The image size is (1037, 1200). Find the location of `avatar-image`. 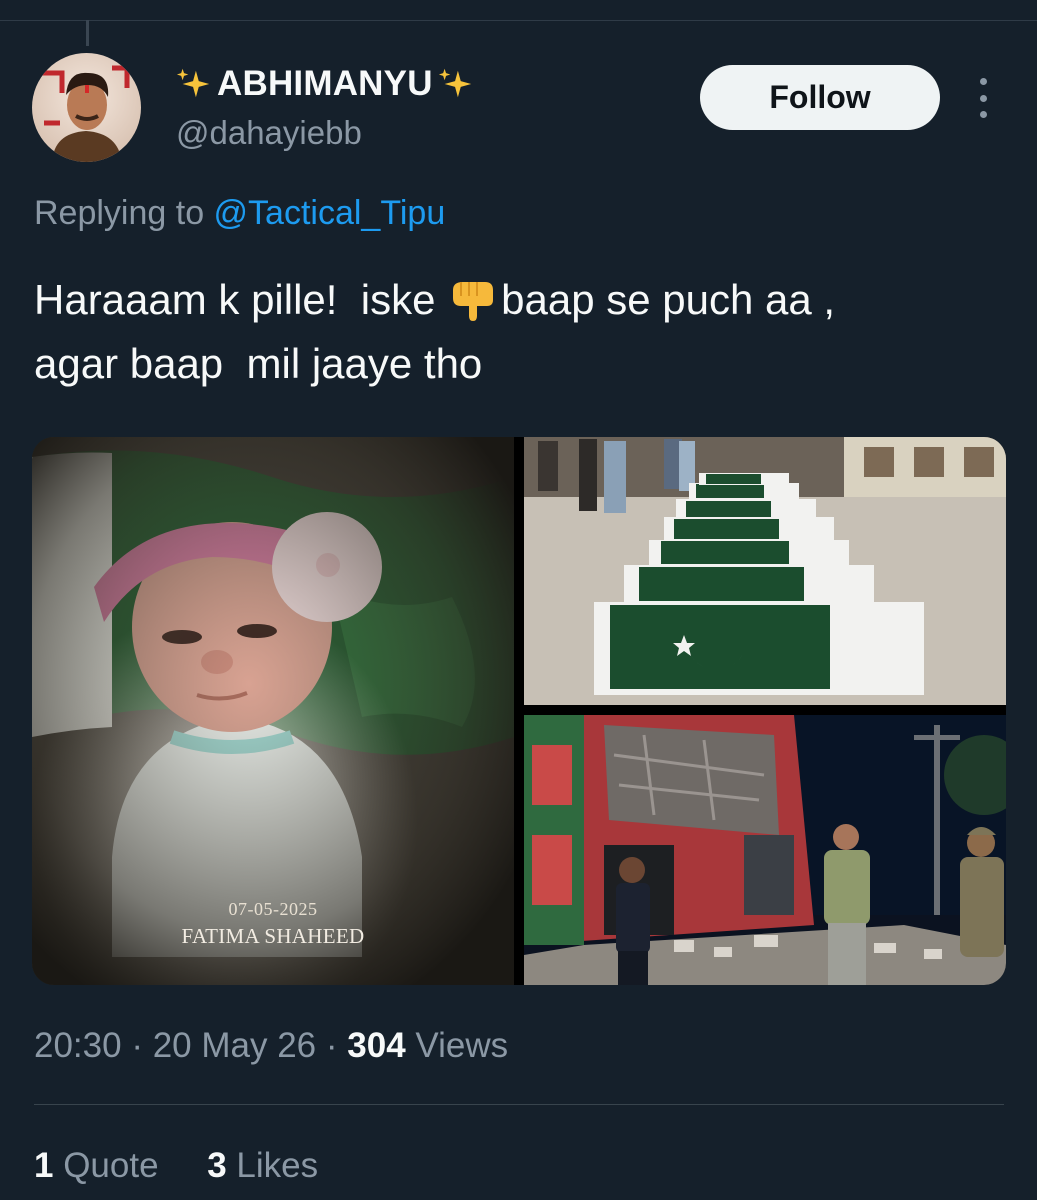

avatar-image is located at coordinates (86, 107).